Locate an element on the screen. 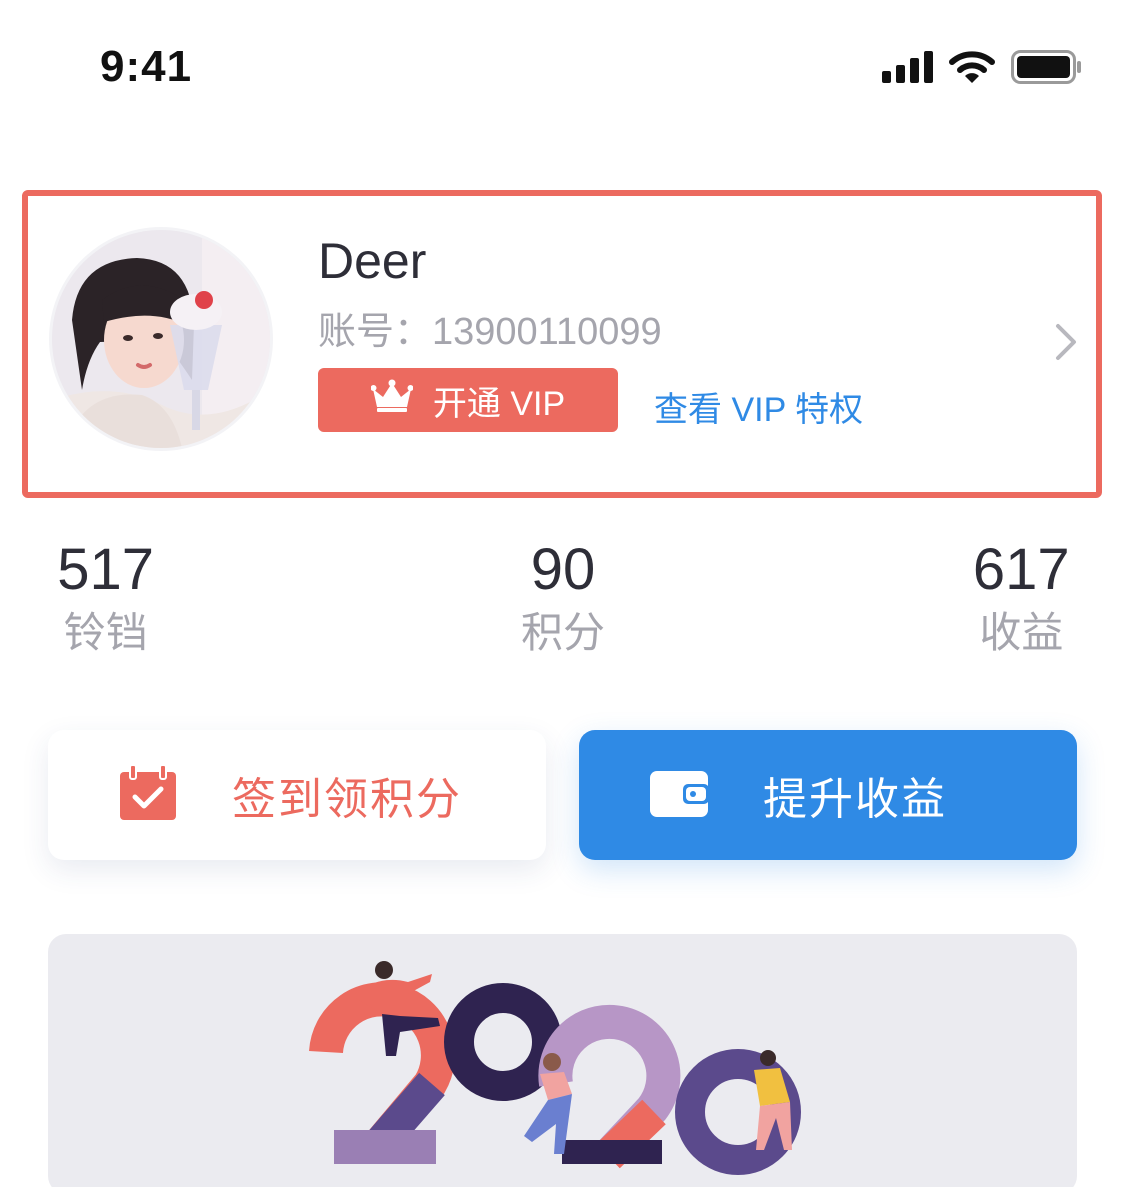  stat-points: 90 积分 is located at coordinates (562, 601).